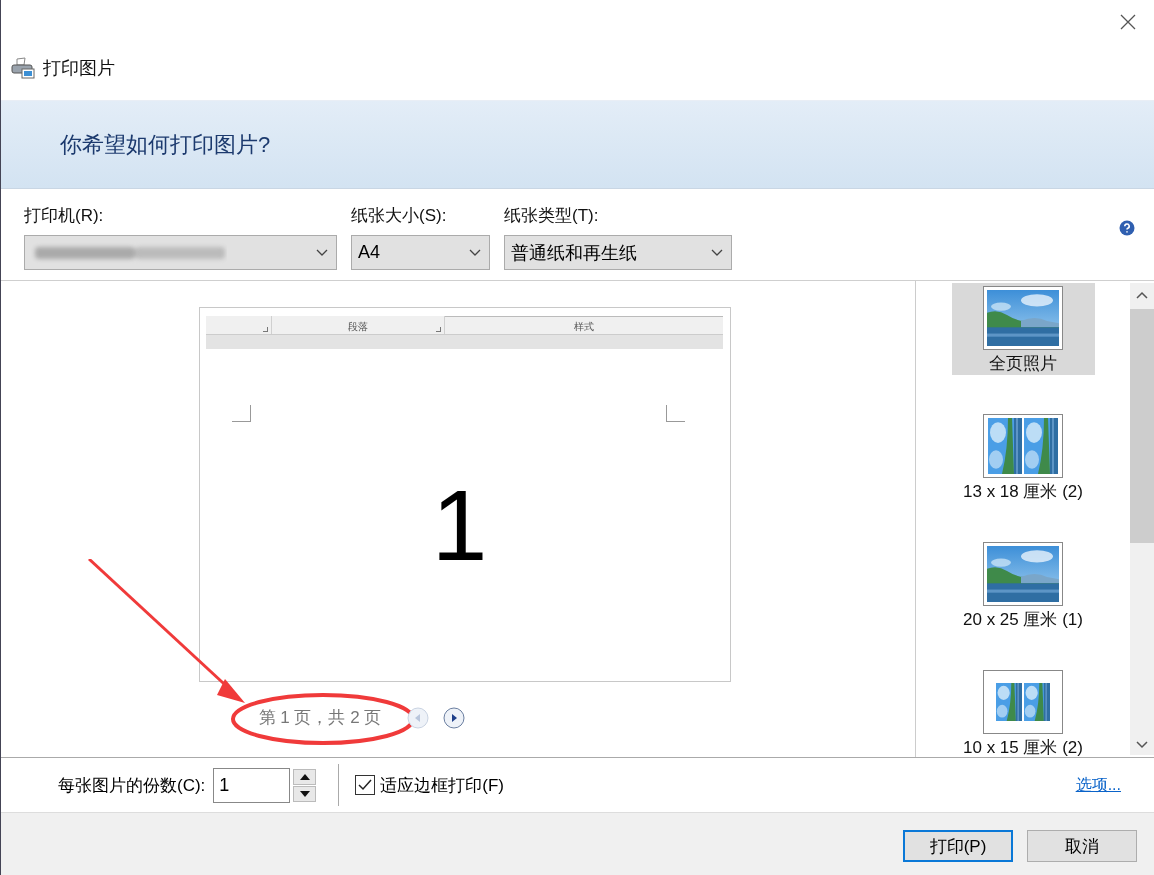 The image size is (1154, 875). I want to click on dialog-button: 打印(P), so click(958, 846).